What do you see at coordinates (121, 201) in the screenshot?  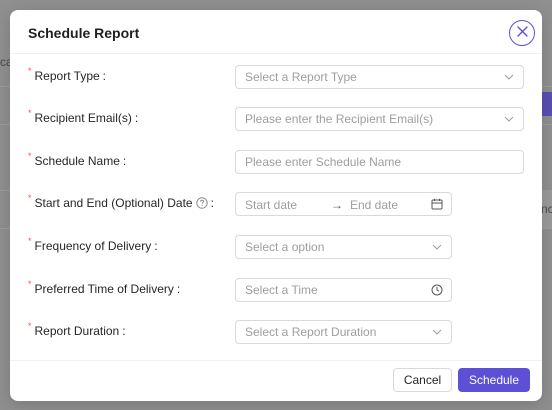 I see `date-range-label: * Start and End (Optional) Date :` at bounding box center [121, 201].